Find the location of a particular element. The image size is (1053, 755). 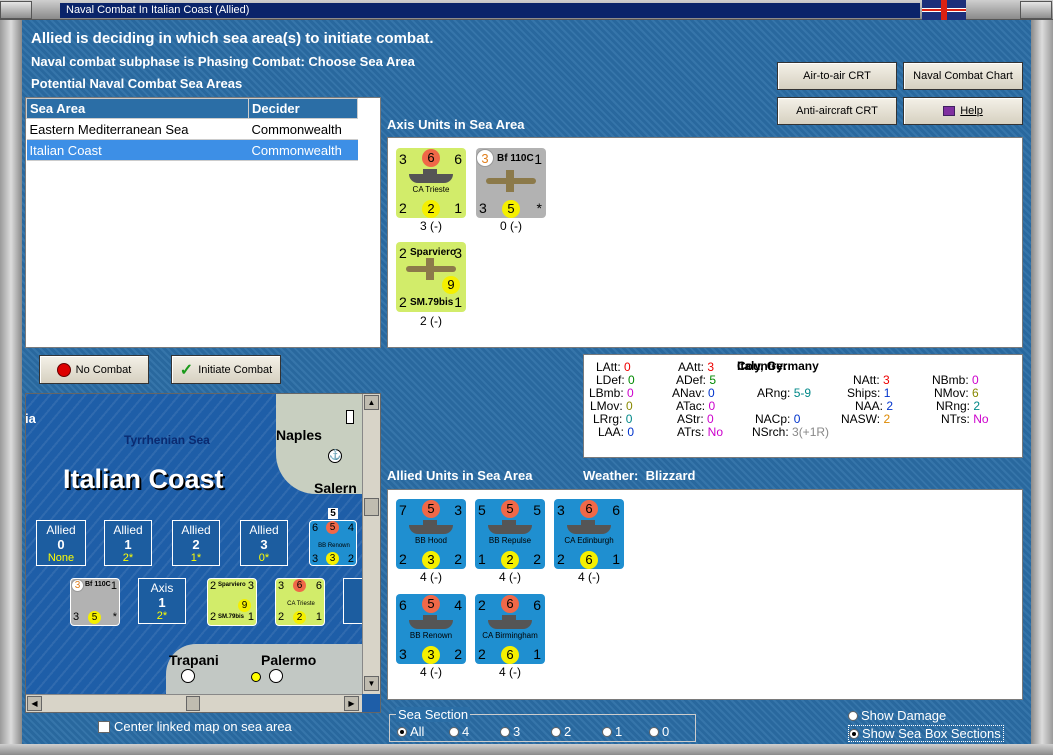

map-label-sea: Tyrrhenian Sea is located at coordinates (167, 440).